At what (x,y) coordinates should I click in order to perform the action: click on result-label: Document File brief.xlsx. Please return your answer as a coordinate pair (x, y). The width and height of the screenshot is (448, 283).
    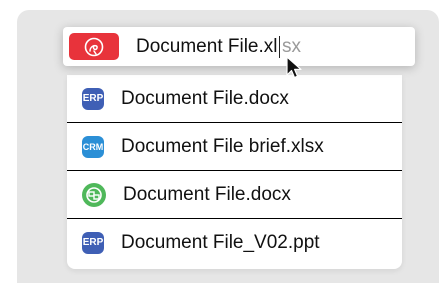
    Looking at the image, I should click on (222, 146).